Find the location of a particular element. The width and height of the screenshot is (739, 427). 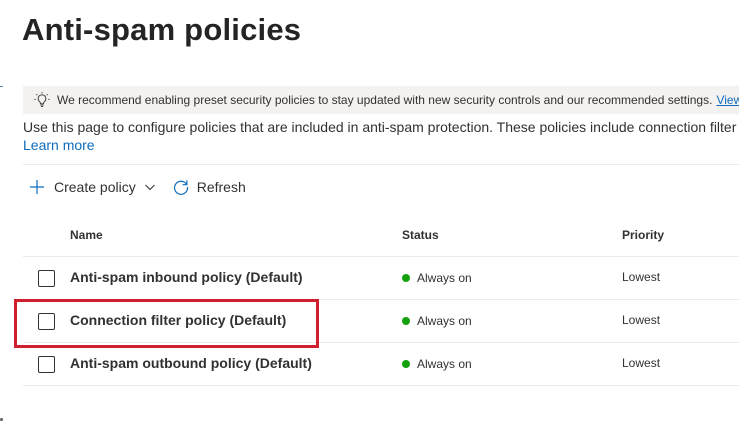

policy-name-link: Anti-spam inbound policy (Default) is located at coordinates (186, 277).